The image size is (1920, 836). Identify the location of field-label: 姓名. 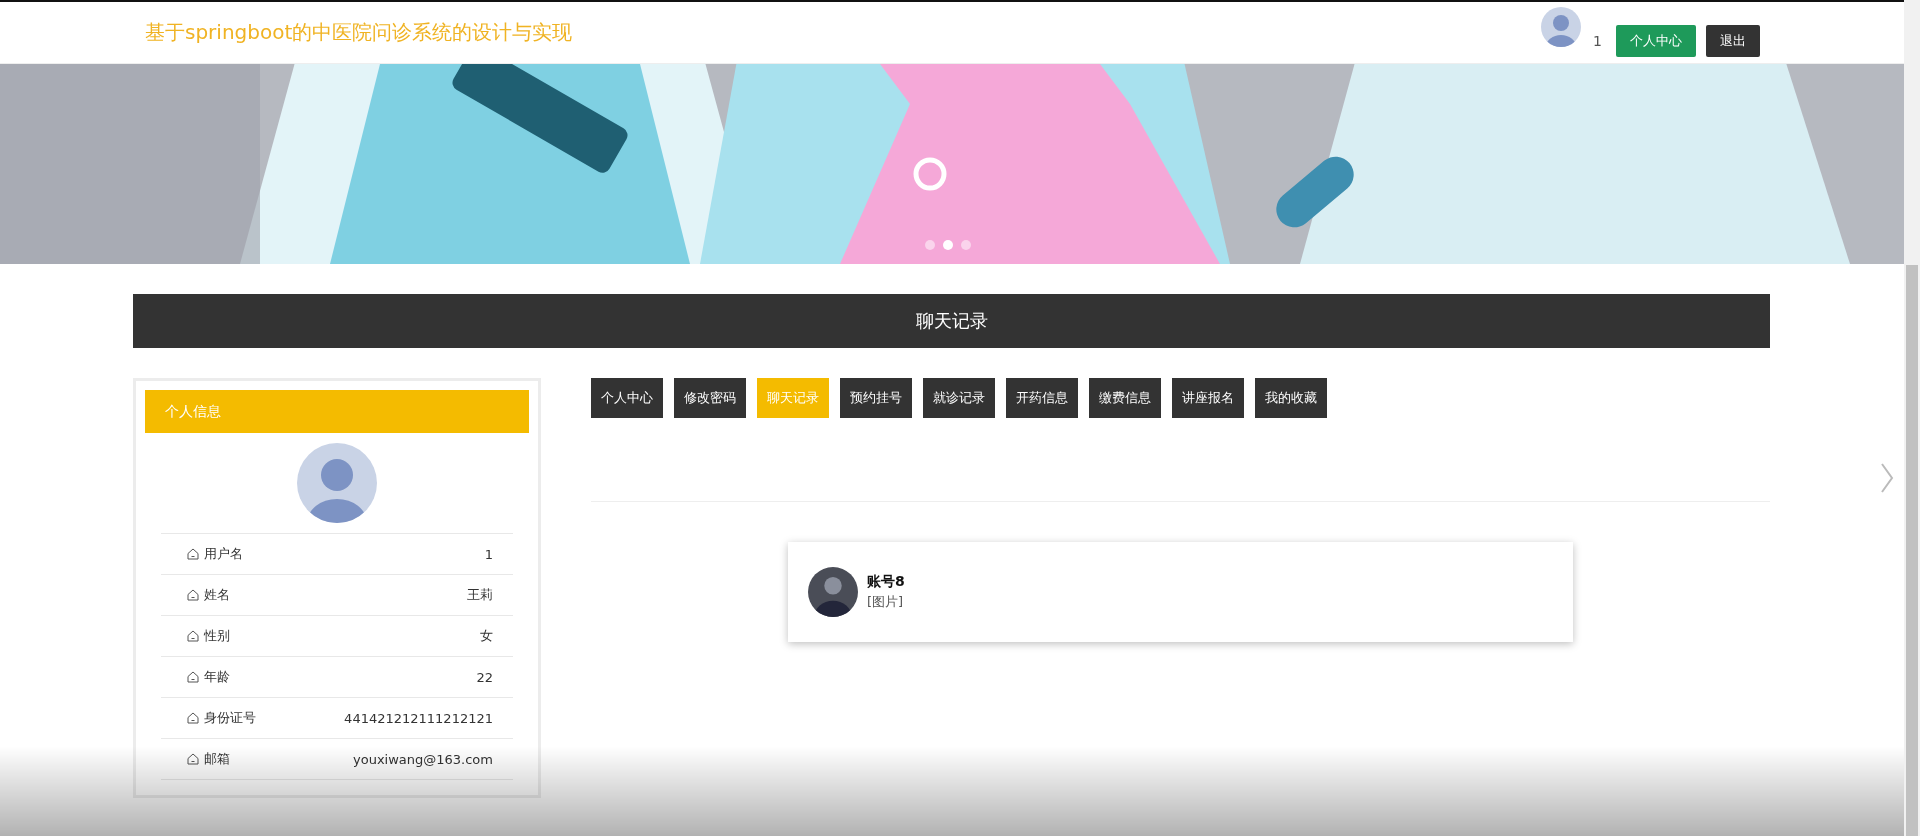
(217, 595).